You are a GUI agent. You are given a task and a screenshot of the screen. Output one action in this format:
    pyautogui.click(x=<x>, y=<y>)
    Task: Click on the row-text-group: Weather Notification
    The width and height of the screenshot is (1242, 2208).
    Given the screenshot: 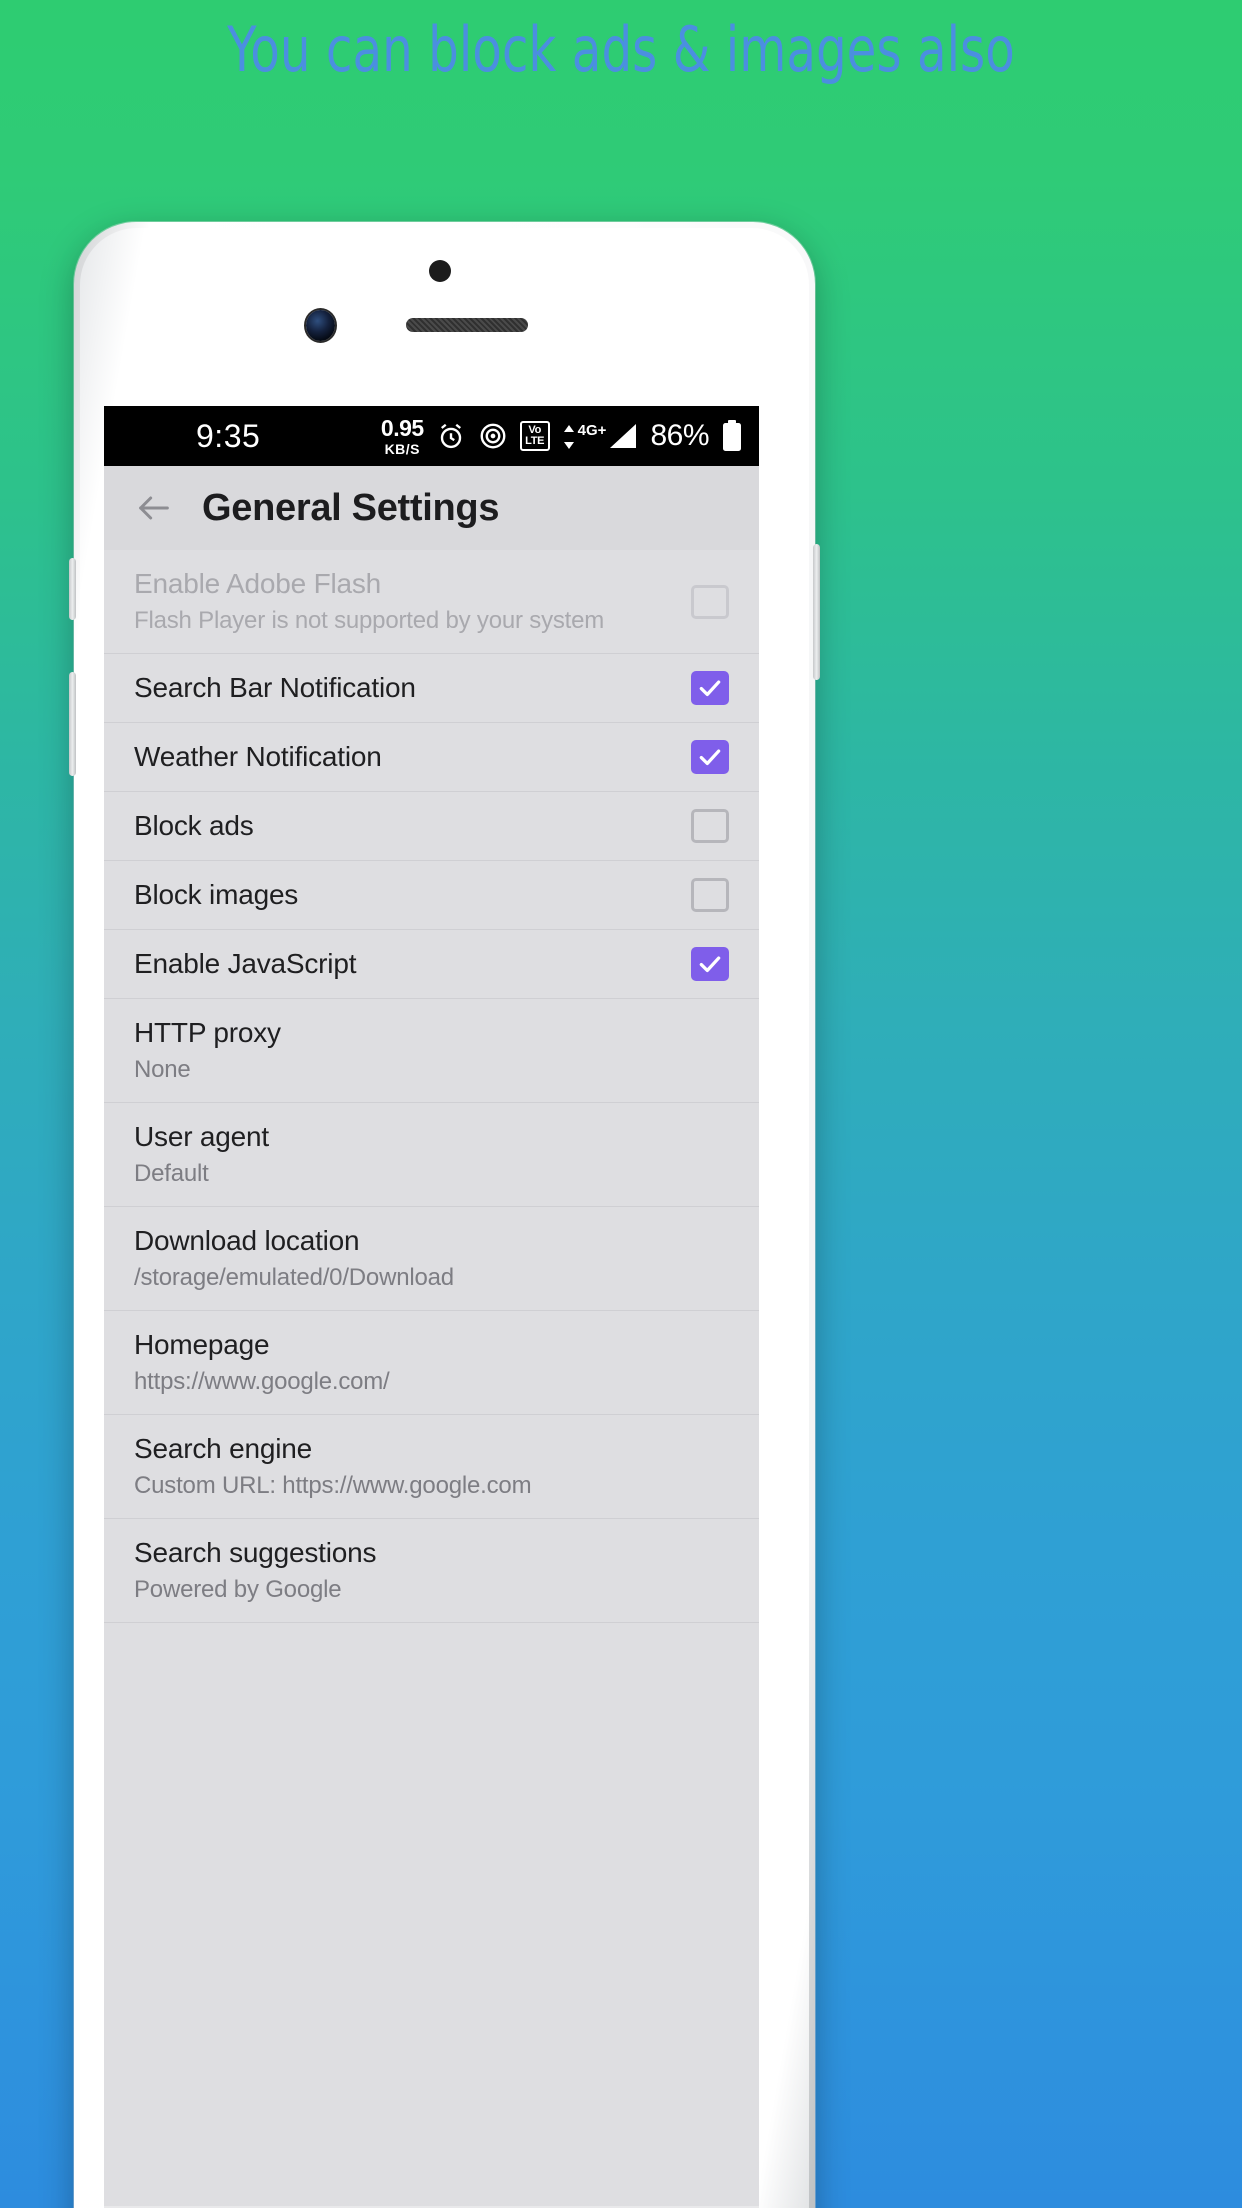 What is the action you would take?
    pyautogui.click(x=412, y=756)
    